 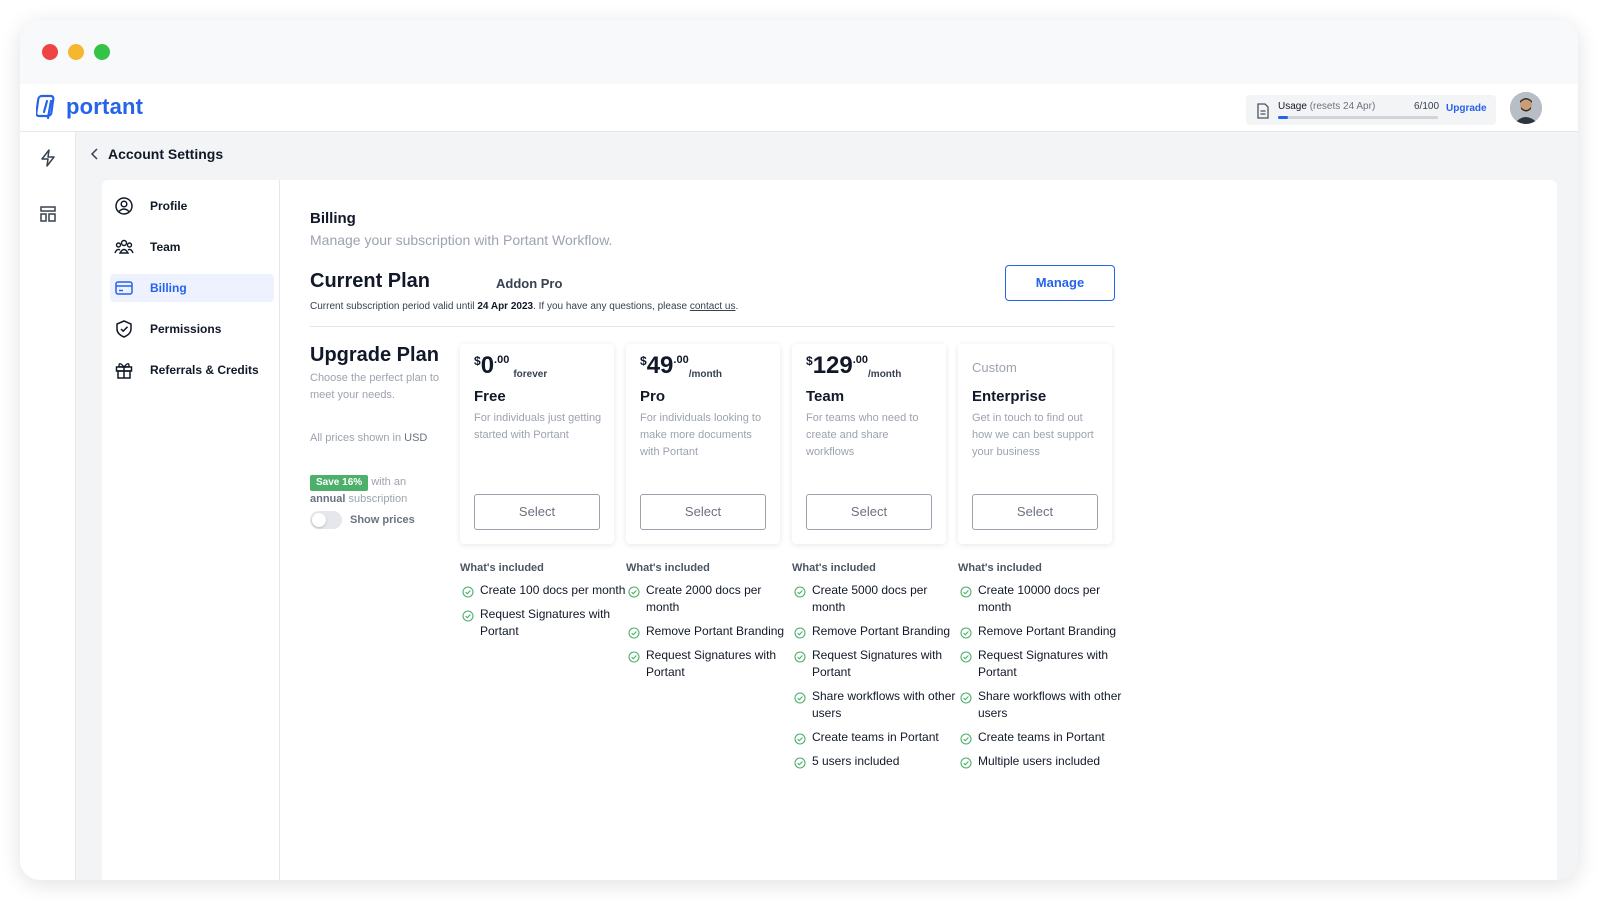 What do you see at coordinates (192, 247) in the screenshot?
I see `sidebar-item-team: Team` at bounding box center [192, 247].